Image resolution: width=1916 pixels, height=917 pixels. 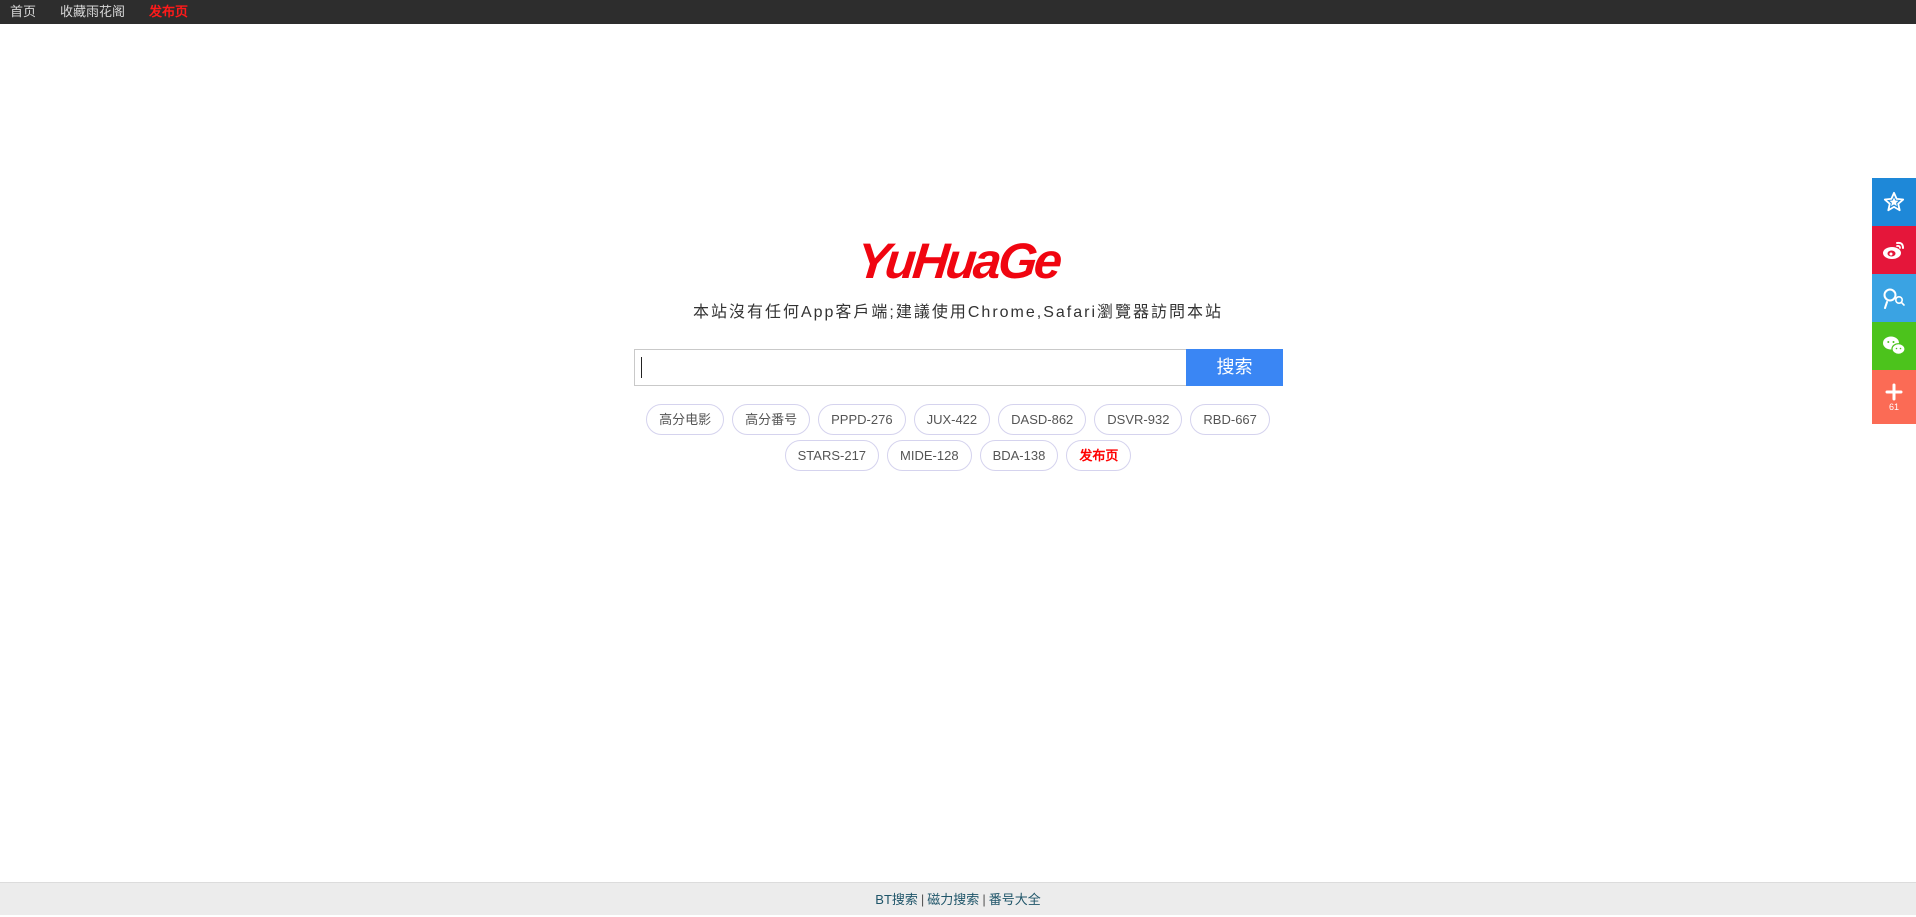 I want to click on weibo-icon, so click(x=1894, y=250).